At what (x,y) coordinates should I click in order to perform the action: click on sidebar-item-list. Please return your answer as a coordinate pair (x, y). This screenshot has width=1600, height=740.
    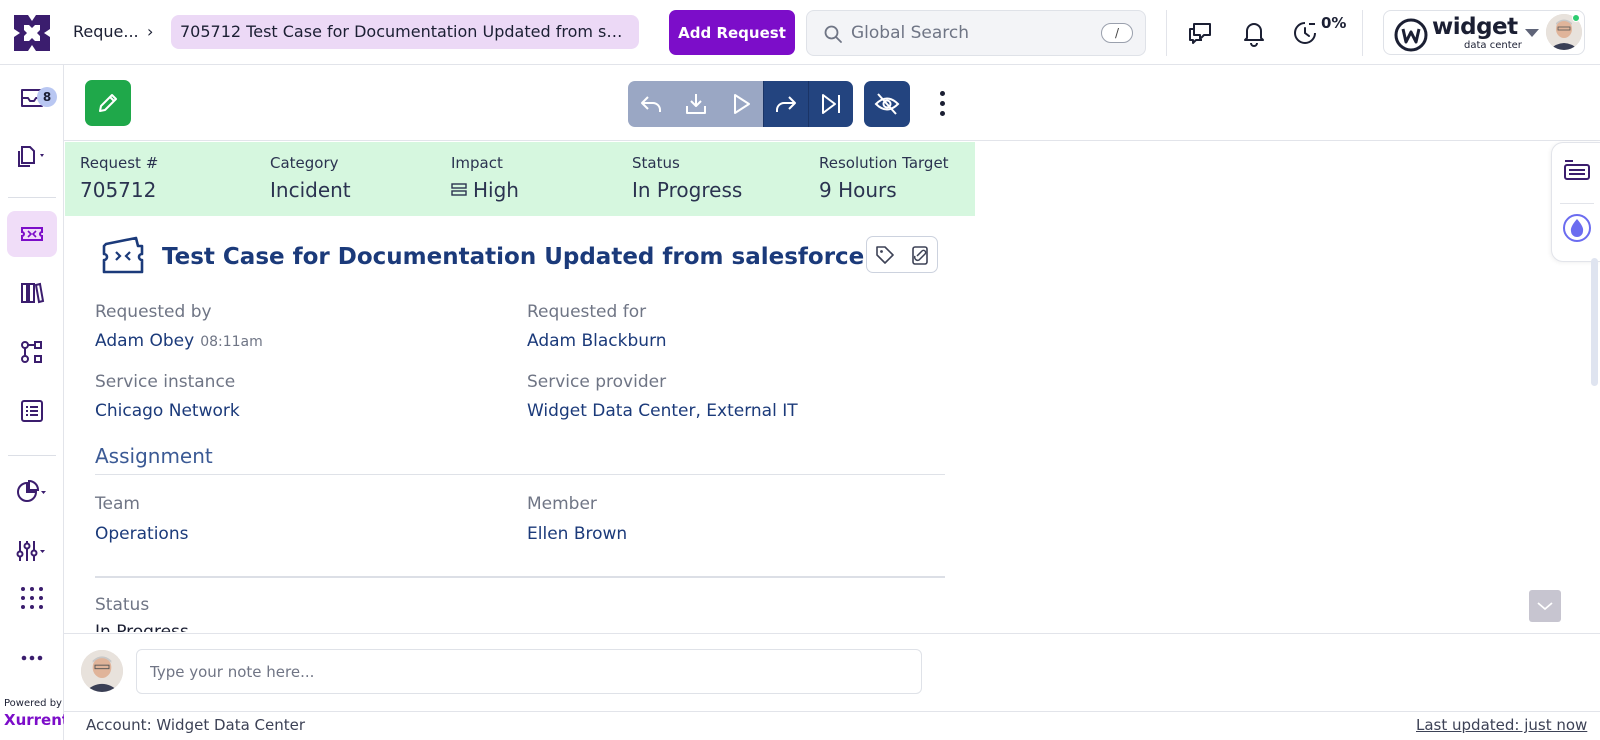
    Looking at the image, I should click on (32, 411).